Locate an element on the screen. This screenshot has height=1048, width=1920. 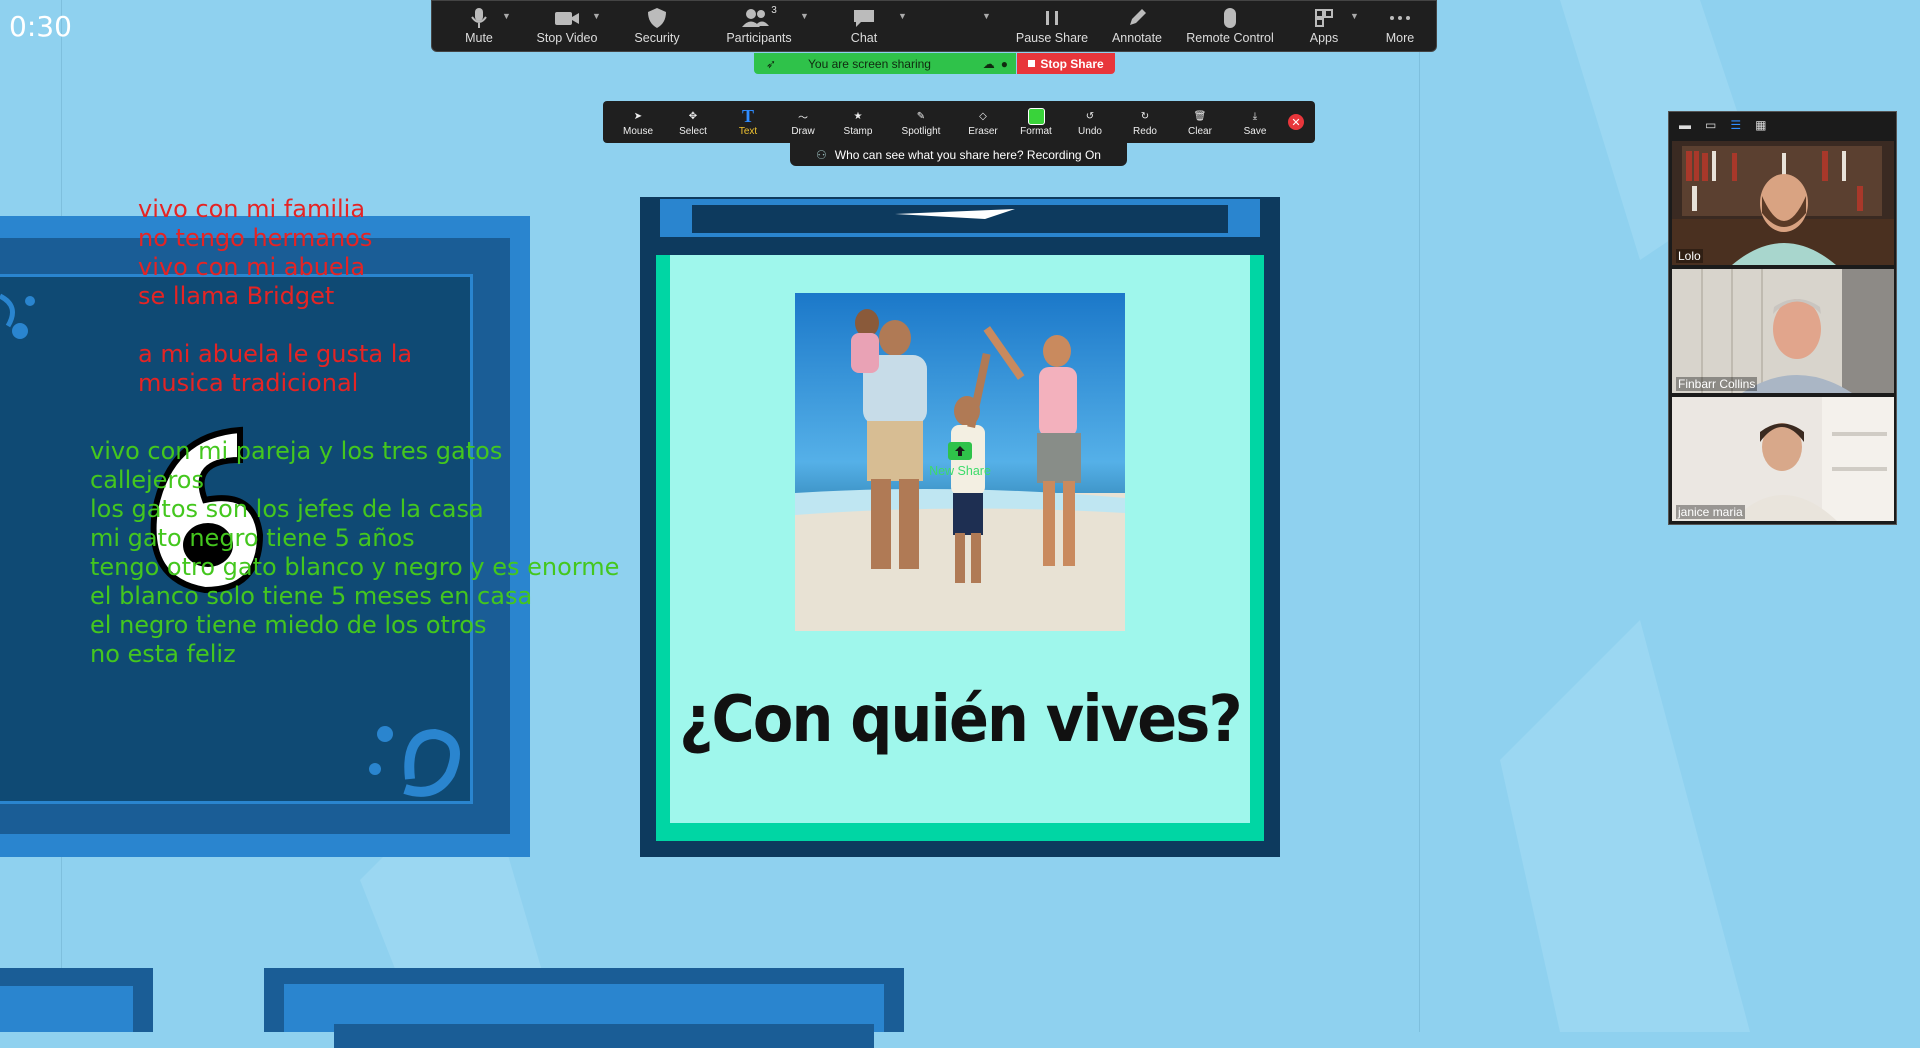
remote-control-label: Remote Control is located at coordinates (1230, 38).